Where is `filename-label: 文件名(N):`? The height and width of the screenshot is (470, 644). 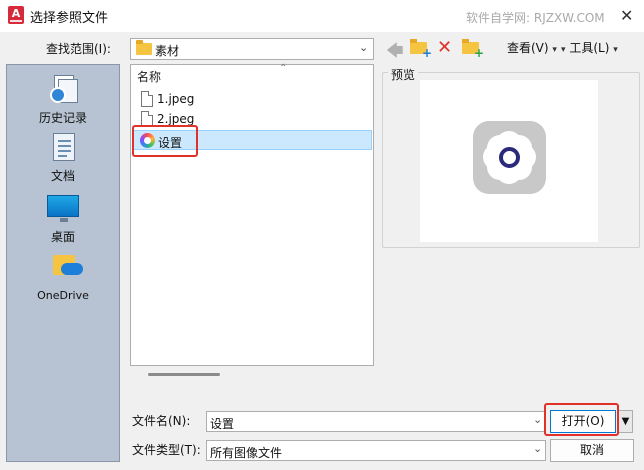
filename-label: 文件名(N): is located at coordinates (161, 421).